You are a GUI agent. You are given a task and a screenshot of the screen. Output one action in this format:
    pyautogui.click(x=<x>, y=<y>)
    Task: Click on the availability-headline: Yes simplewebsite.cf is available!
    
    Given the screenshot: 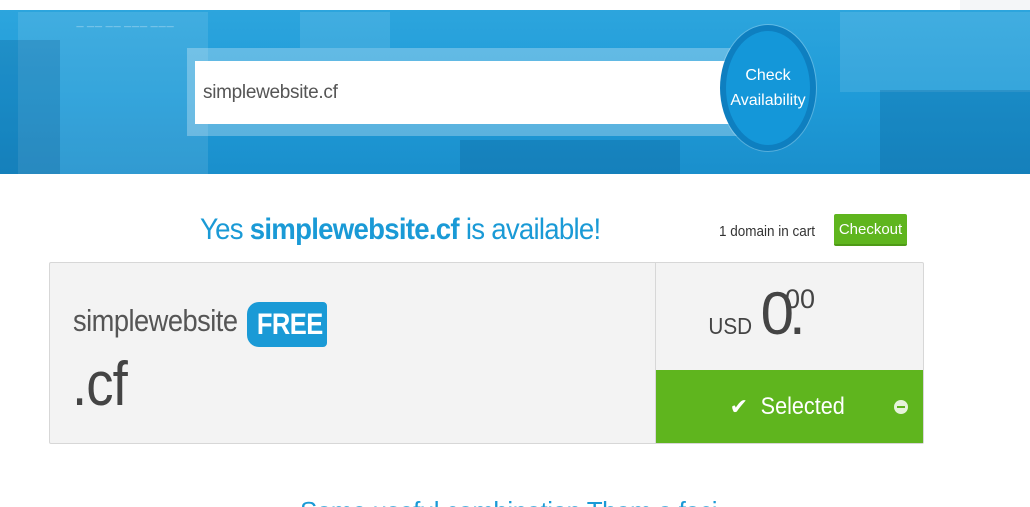 What is the action you would take?
    pyautogui.click(x=400, y=233)
    